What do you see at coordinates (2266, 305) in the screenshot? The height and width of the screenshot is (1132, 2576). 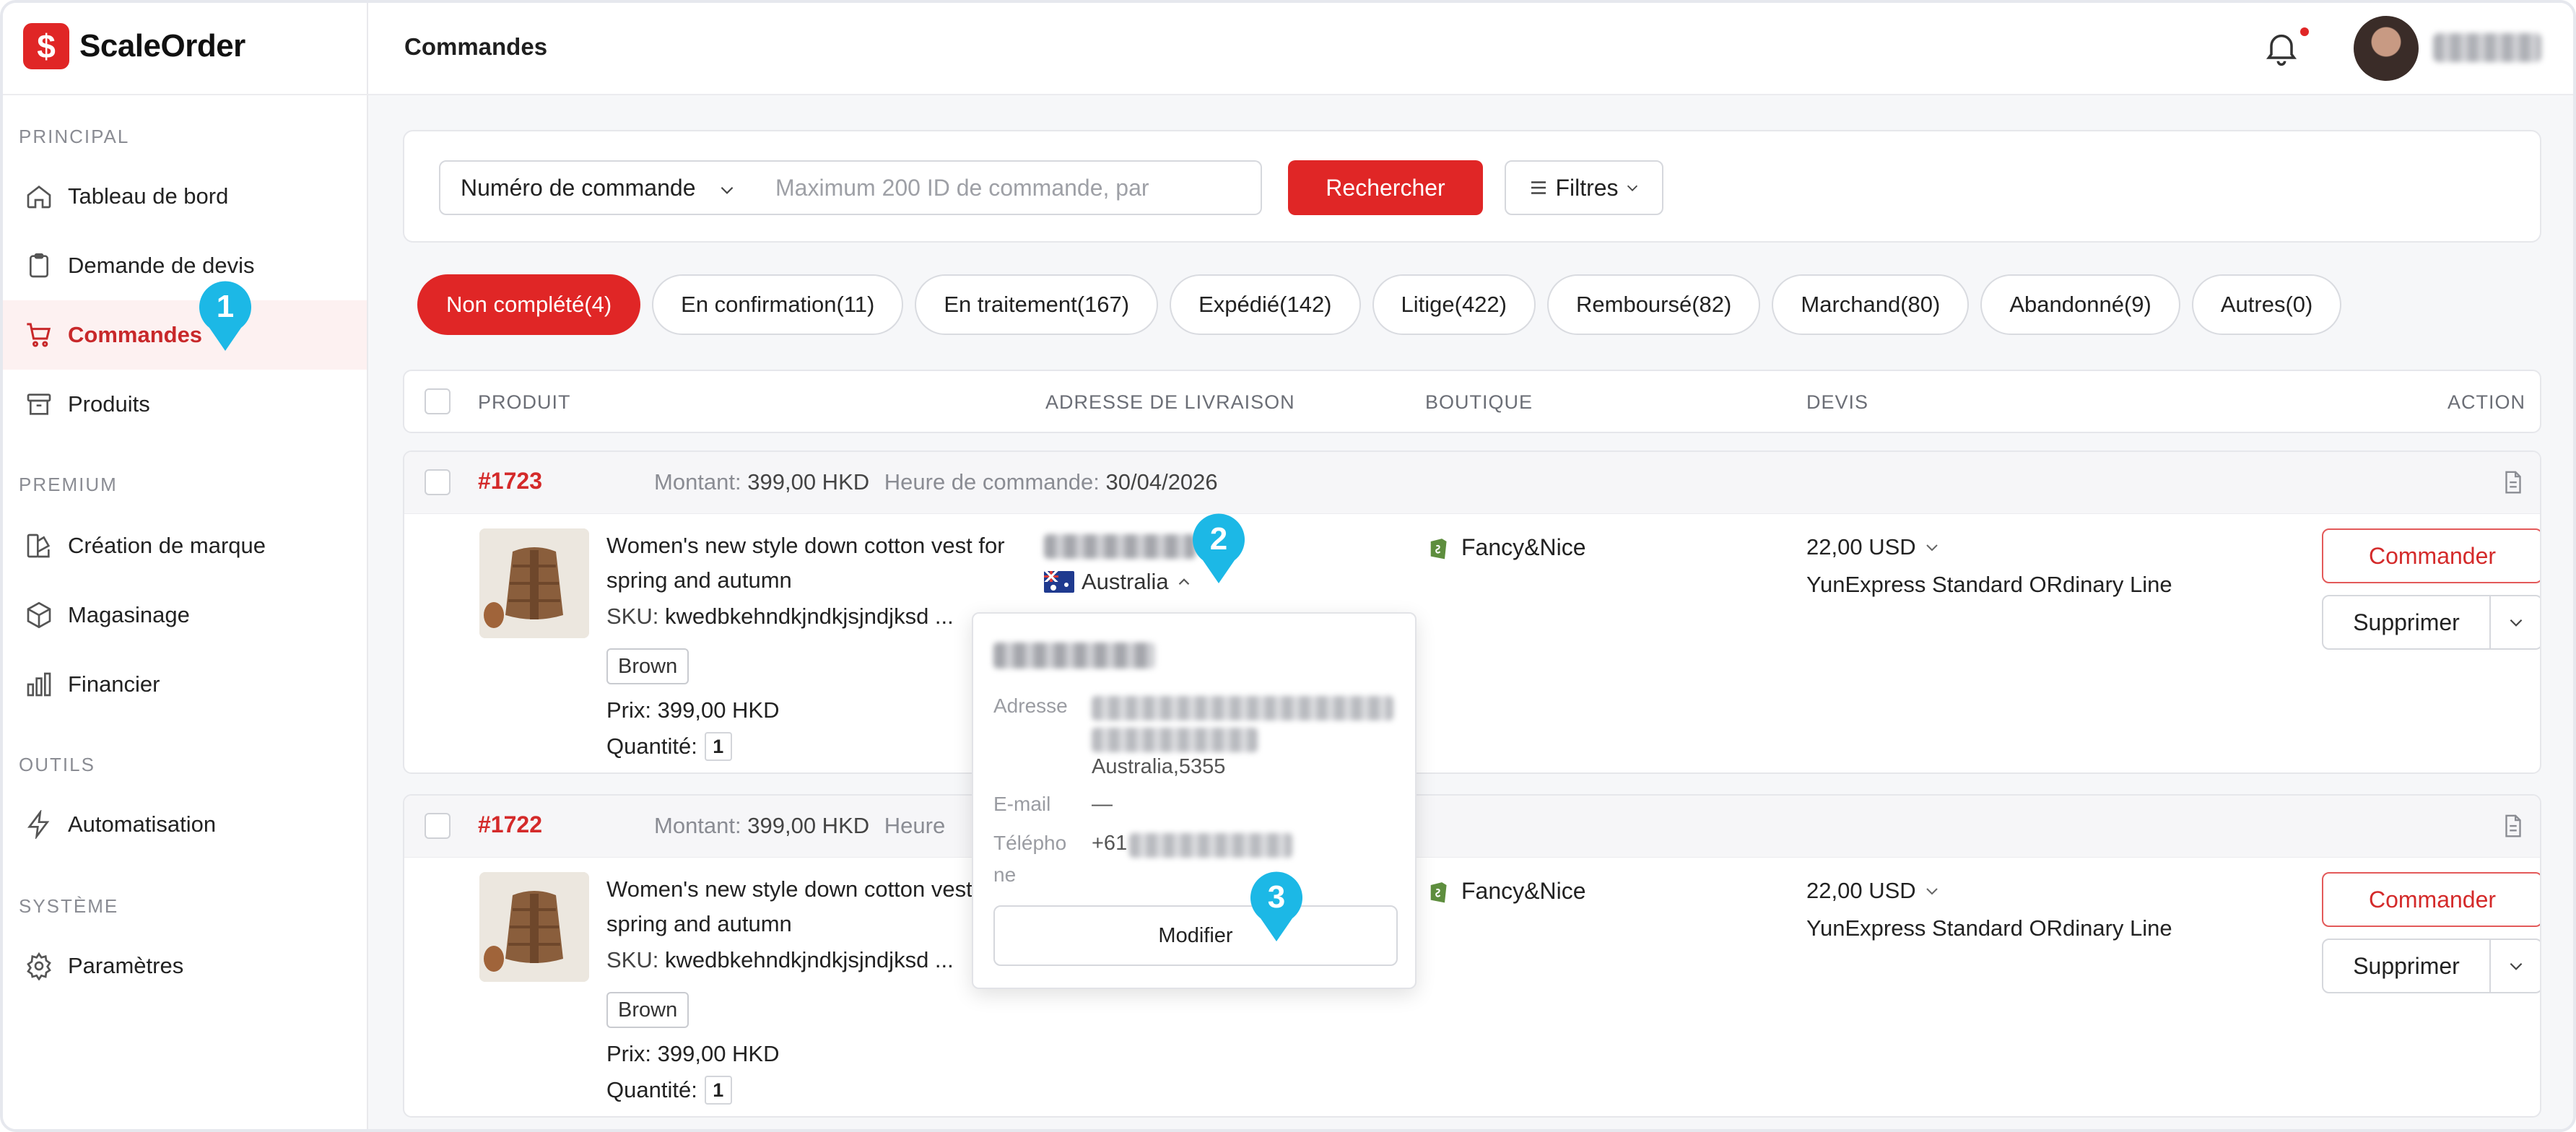 I see `tab-others: Autres(0)` at bounding box center [2266, 305].